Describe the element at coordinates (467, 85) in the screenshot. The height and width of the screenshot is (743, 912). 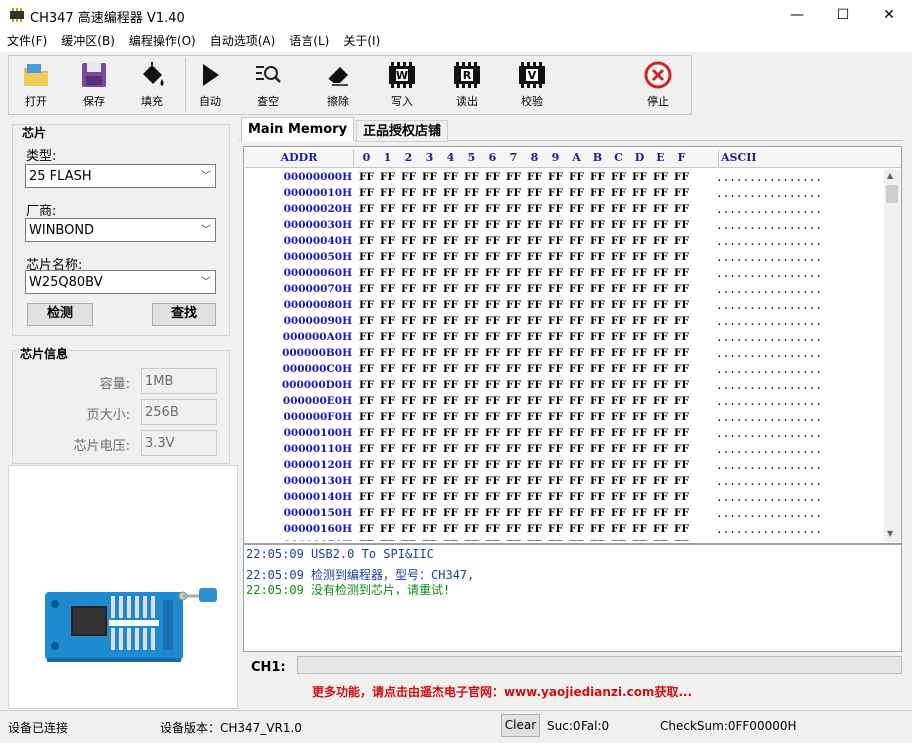
I see `read-button: R 读出` at that location.